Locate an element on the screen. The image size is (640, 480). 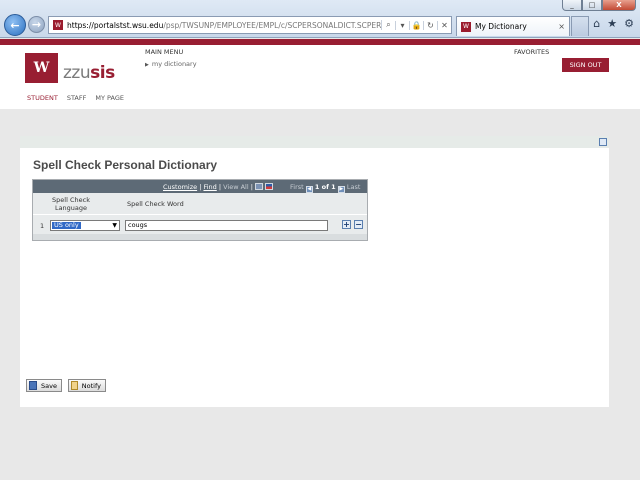
window-controls: _ □ X is located at coordinates (599, 5).